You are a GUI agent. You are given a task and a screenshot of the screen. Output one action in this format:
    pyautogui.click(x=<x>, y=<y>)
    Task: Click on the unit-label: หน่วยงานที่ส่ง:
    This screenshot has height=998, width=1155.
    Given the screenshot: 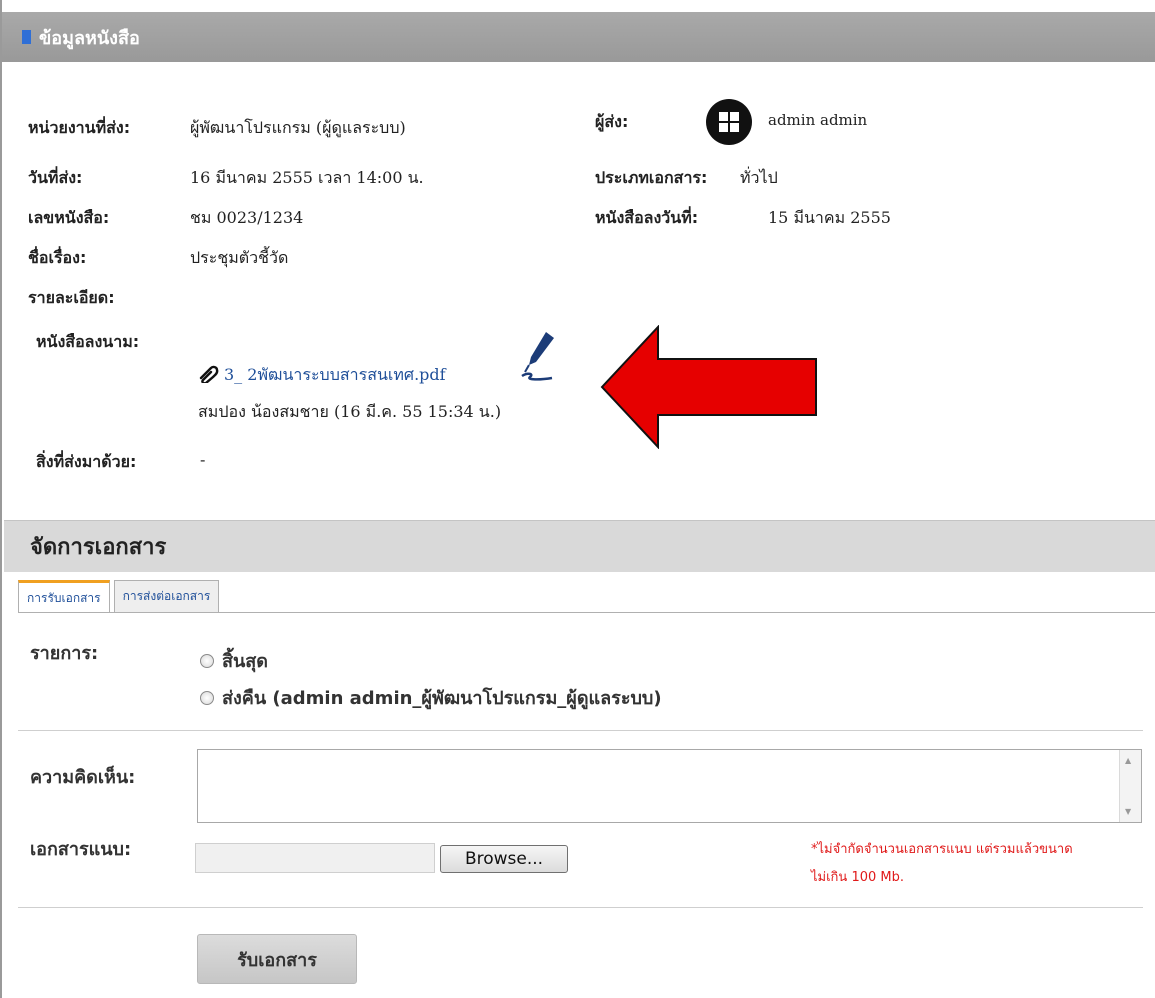 What is the action you would take?
    pyautogui.click(x=79, y=127)
    